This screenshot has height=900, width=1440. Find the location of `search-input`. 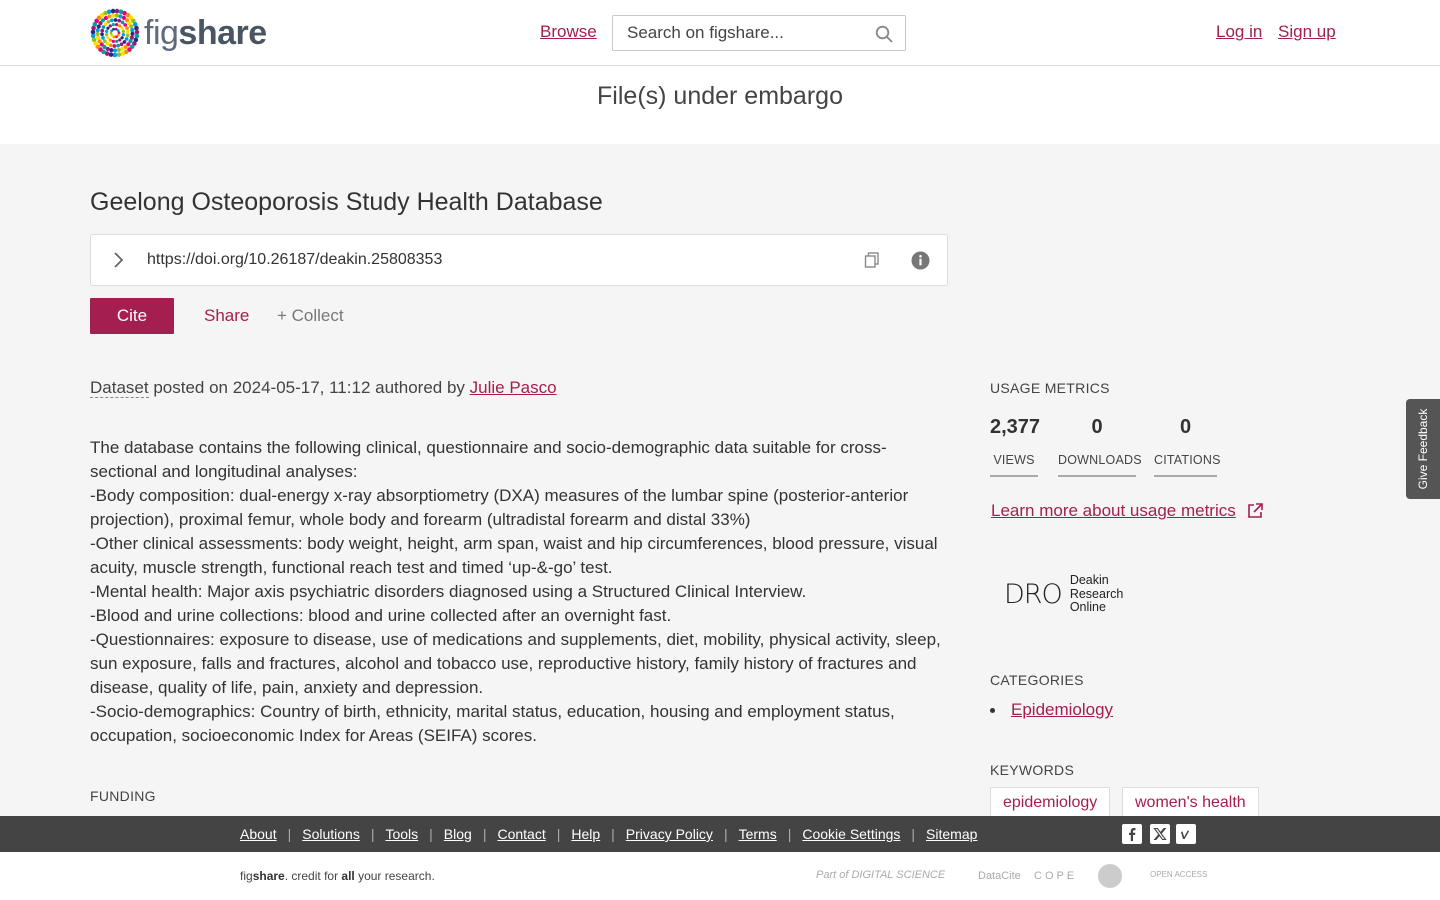

search-input is located at coordinates (738, 33).